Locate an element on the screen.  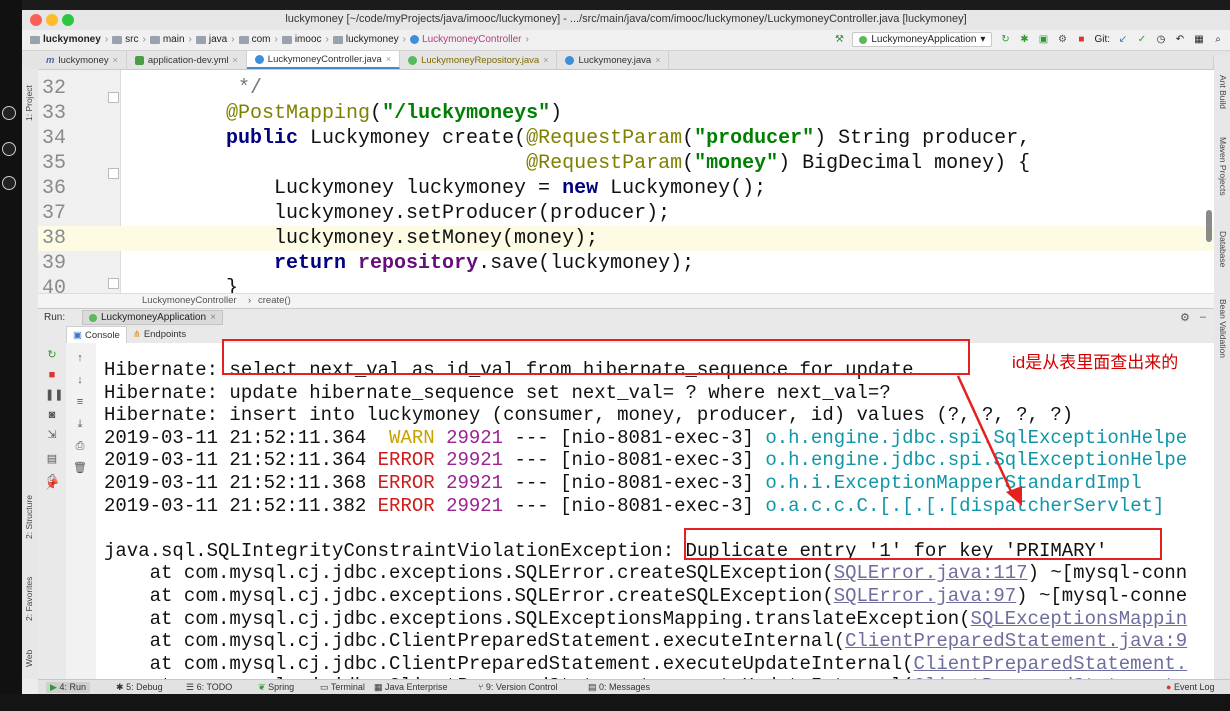
layout-icon: ▤ is located at coordinates (52, 459).